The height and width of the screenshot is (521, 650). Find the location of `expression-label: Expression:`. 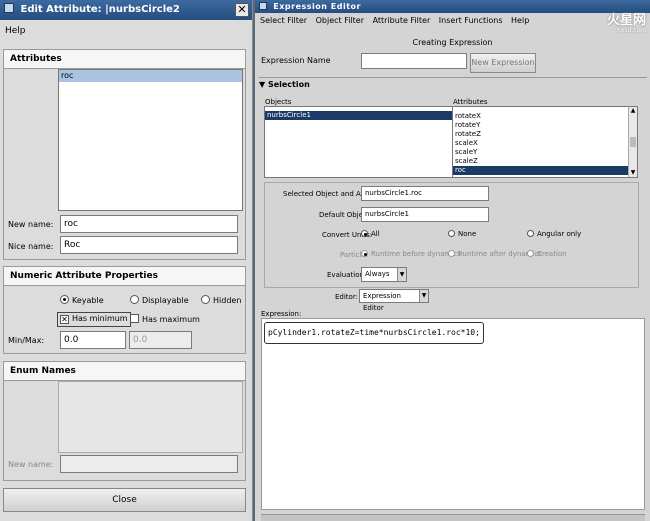

expression-label: Expression: is located at coordinates (281, 314).